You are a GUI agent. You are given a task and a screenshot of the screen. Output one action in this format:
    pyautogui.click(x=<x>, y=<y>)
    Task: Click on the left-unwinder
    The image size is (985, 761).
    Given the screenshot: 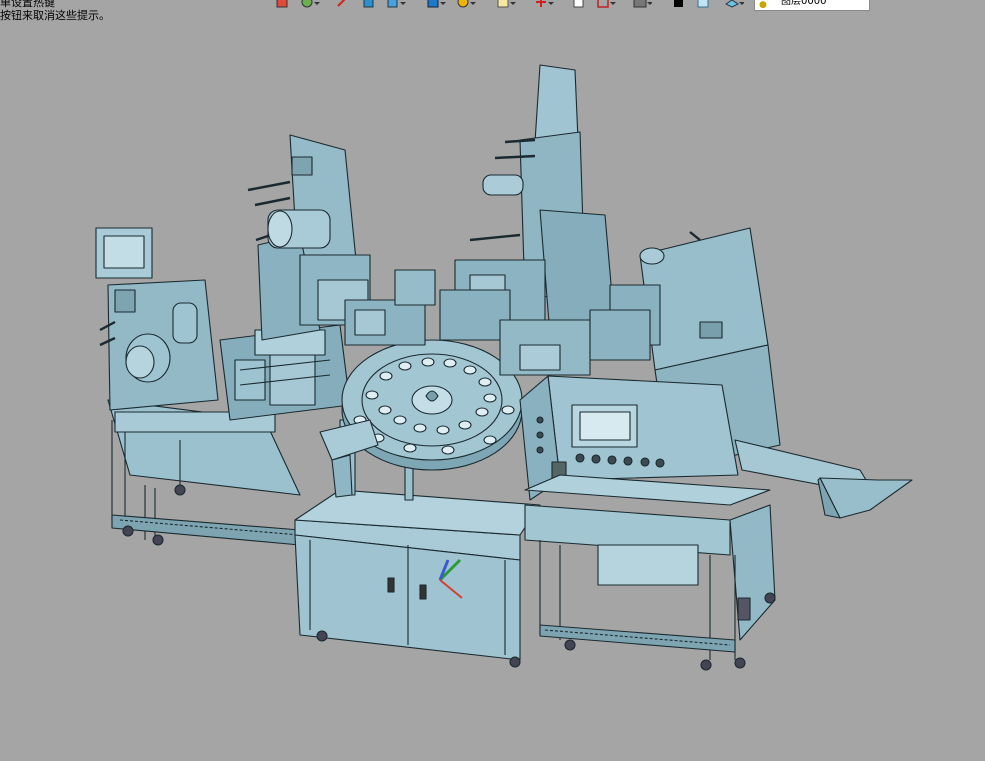 What is the action you would take?
    pyautogui.click(x=157, y=319)
    